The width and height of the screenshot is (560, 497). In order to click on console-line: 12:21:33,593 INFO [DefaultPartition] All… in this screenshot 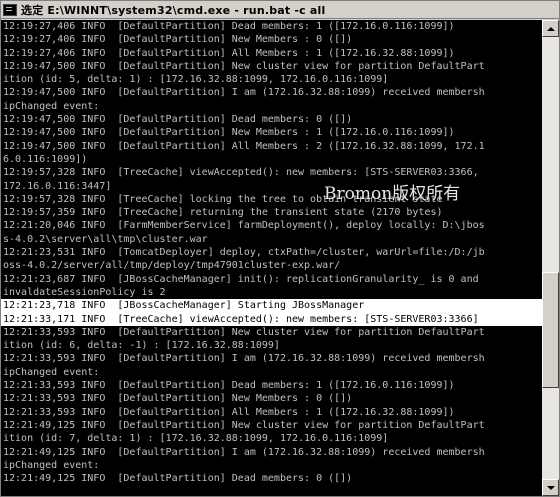, I will do `click(229, 412)`.